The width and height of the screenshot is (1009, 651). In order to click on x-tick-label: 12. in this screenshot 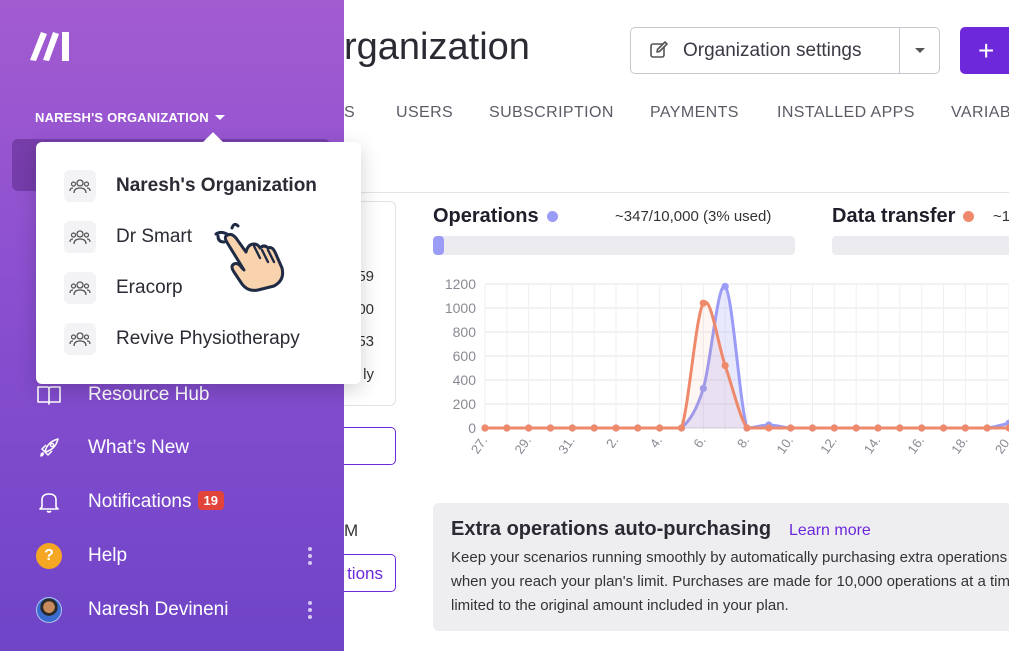, I will do `click(828, 444)`.